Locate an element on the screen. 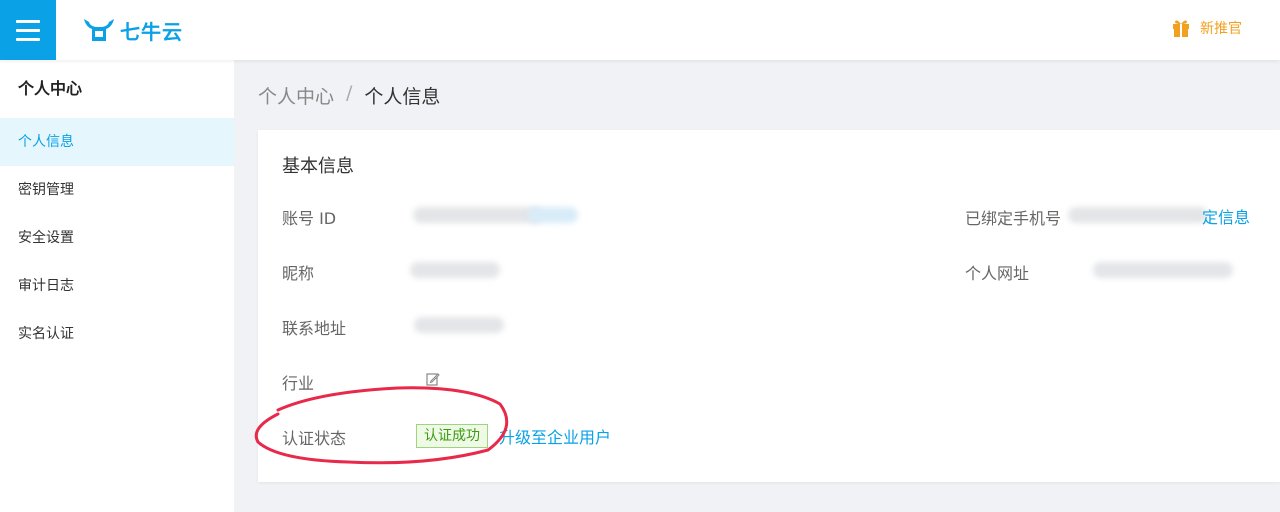  nickname-label: 昵称 is located at coordinates (298, 273).